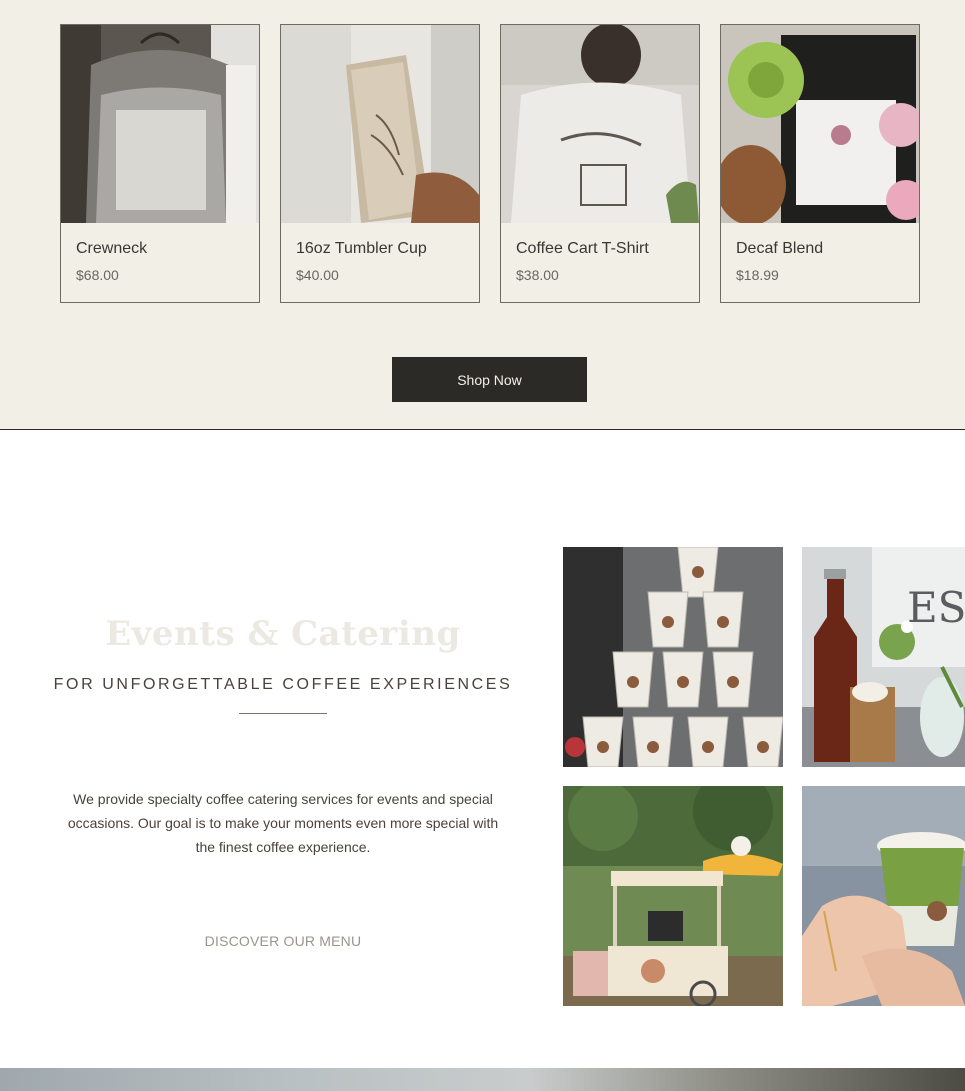 The image size is (965, 1091). I want to click on gallery-image-cups, so click(673, 657).